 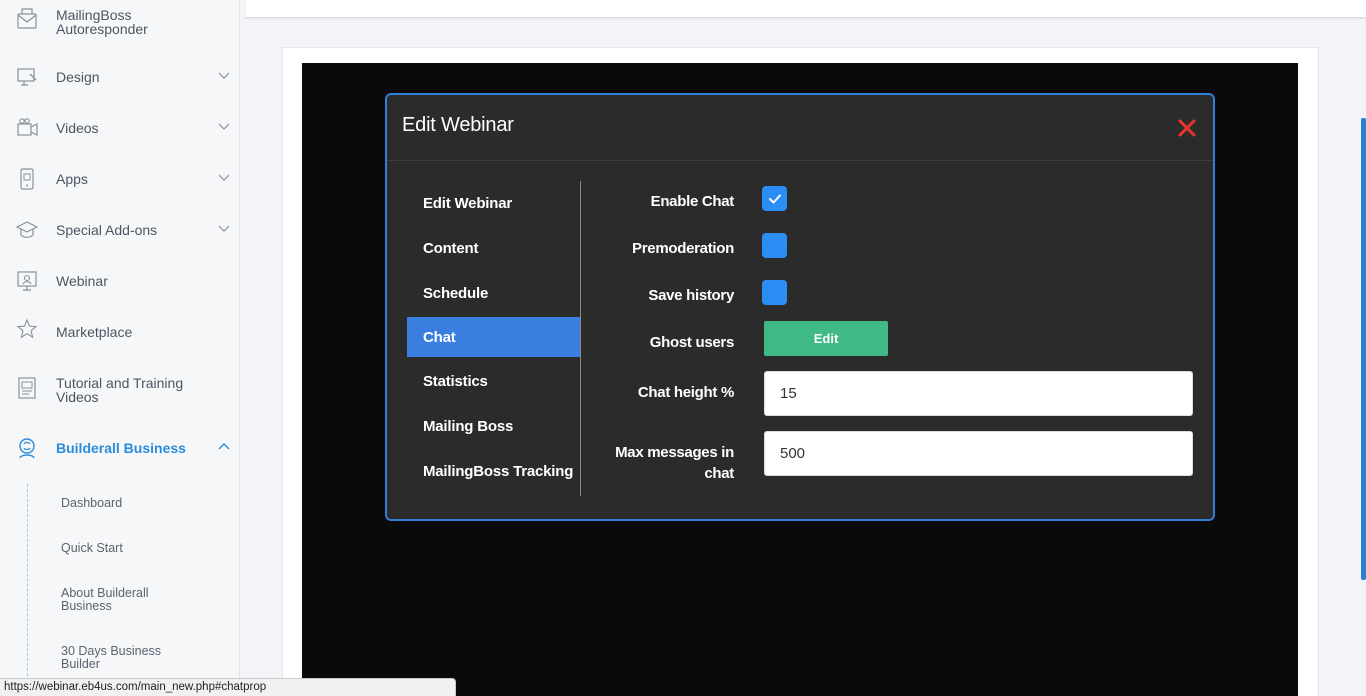 I want to click on sidebar-item-label: Marketplace, so click(x=94, y=332).